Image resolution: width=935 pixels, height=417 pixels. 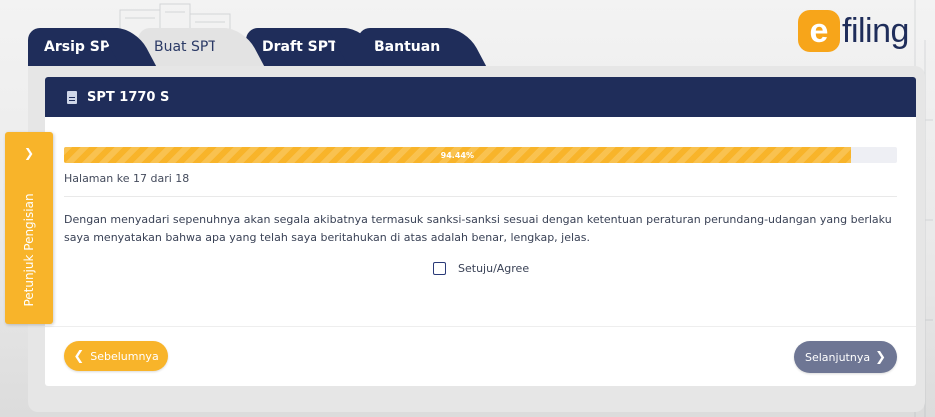 I want to click on filling-guide-panel-toggle: ❯ Petunjuk Pengisian, so click(x=29, y=228).